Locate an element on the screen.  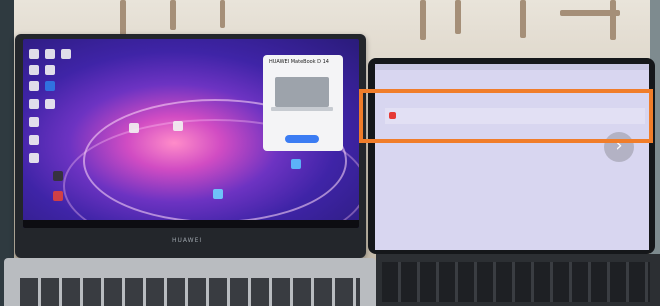
device-popup: HUAWEI MateBook D 14 is located at coordinates (303, 103).